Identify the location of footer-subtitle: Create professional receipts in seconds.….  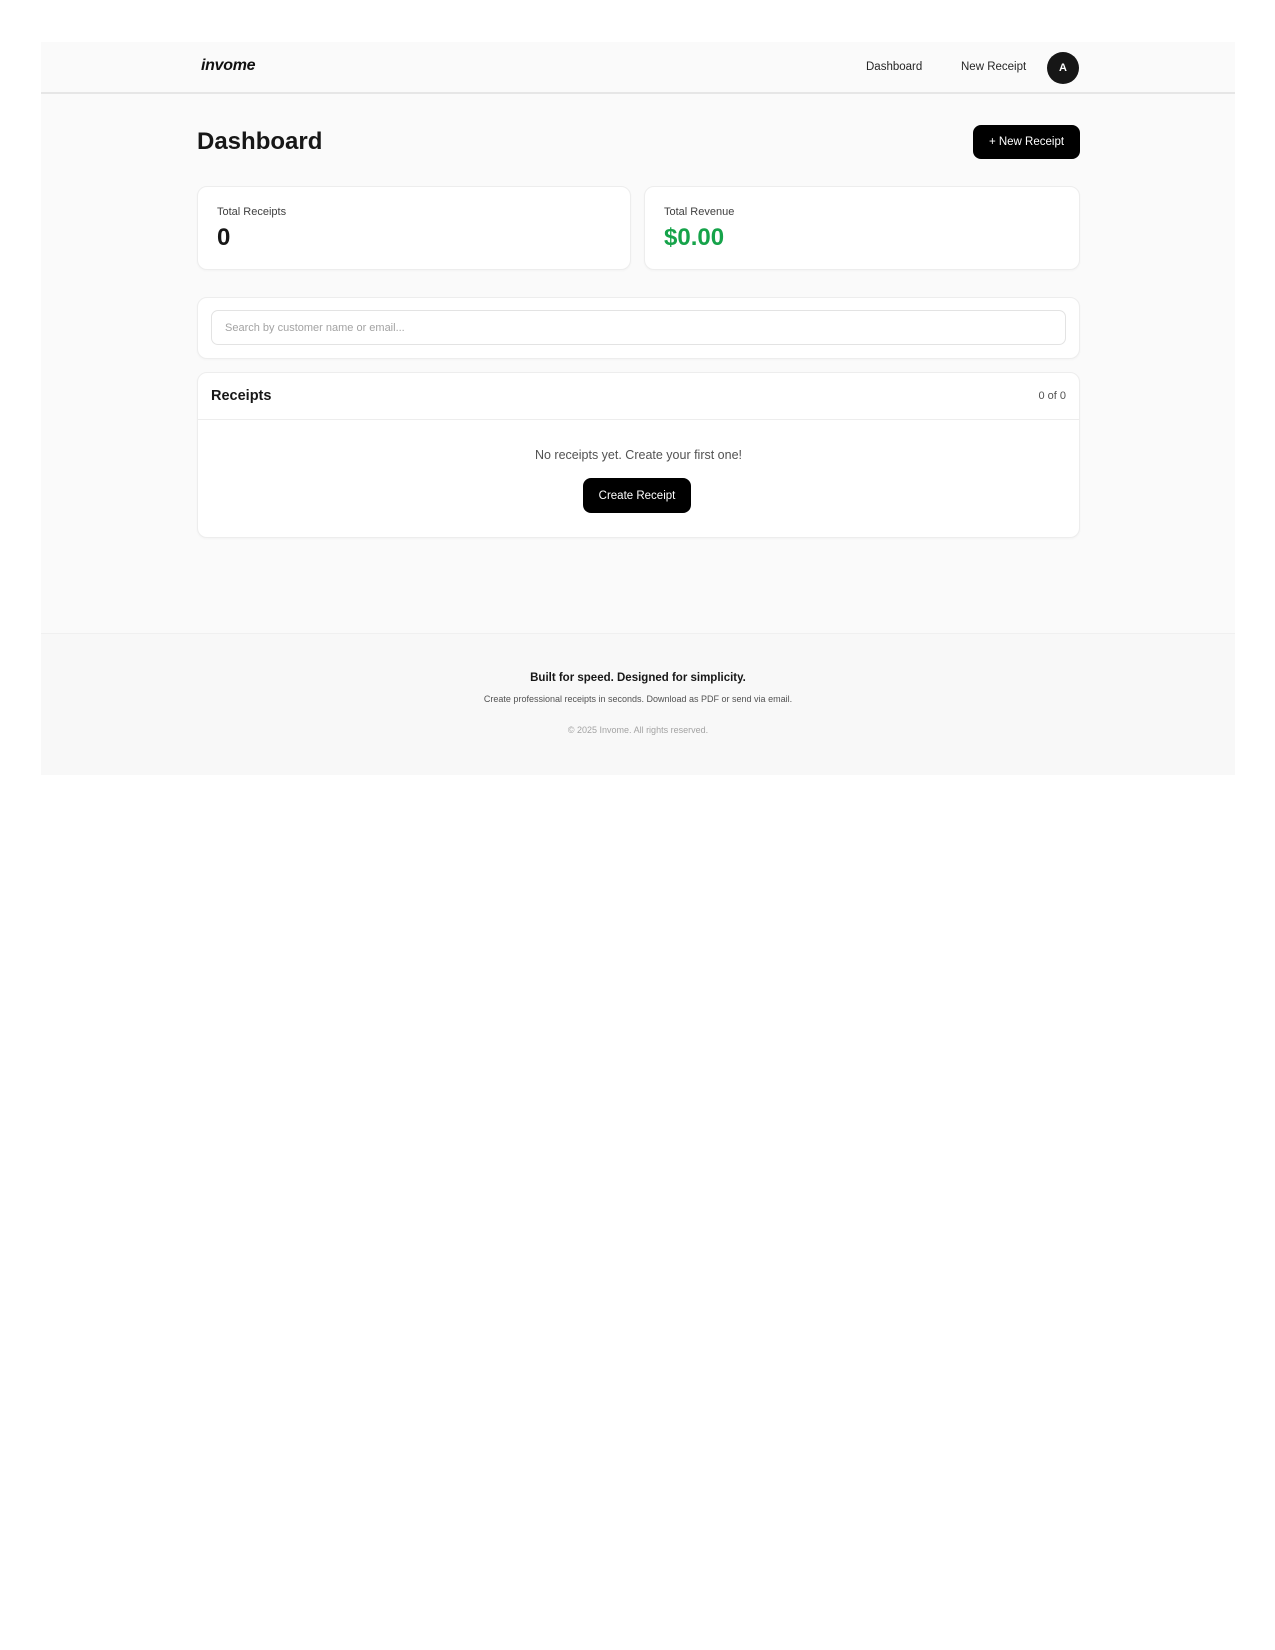
(638, 699).